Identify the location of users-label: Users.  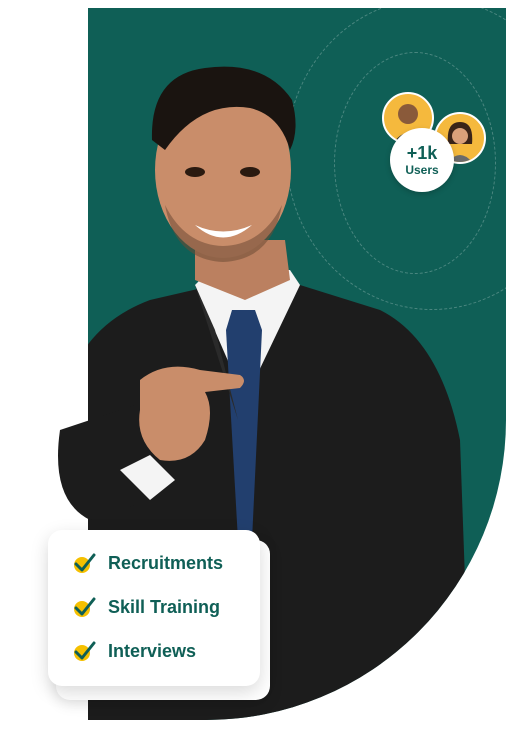
(422, 170).